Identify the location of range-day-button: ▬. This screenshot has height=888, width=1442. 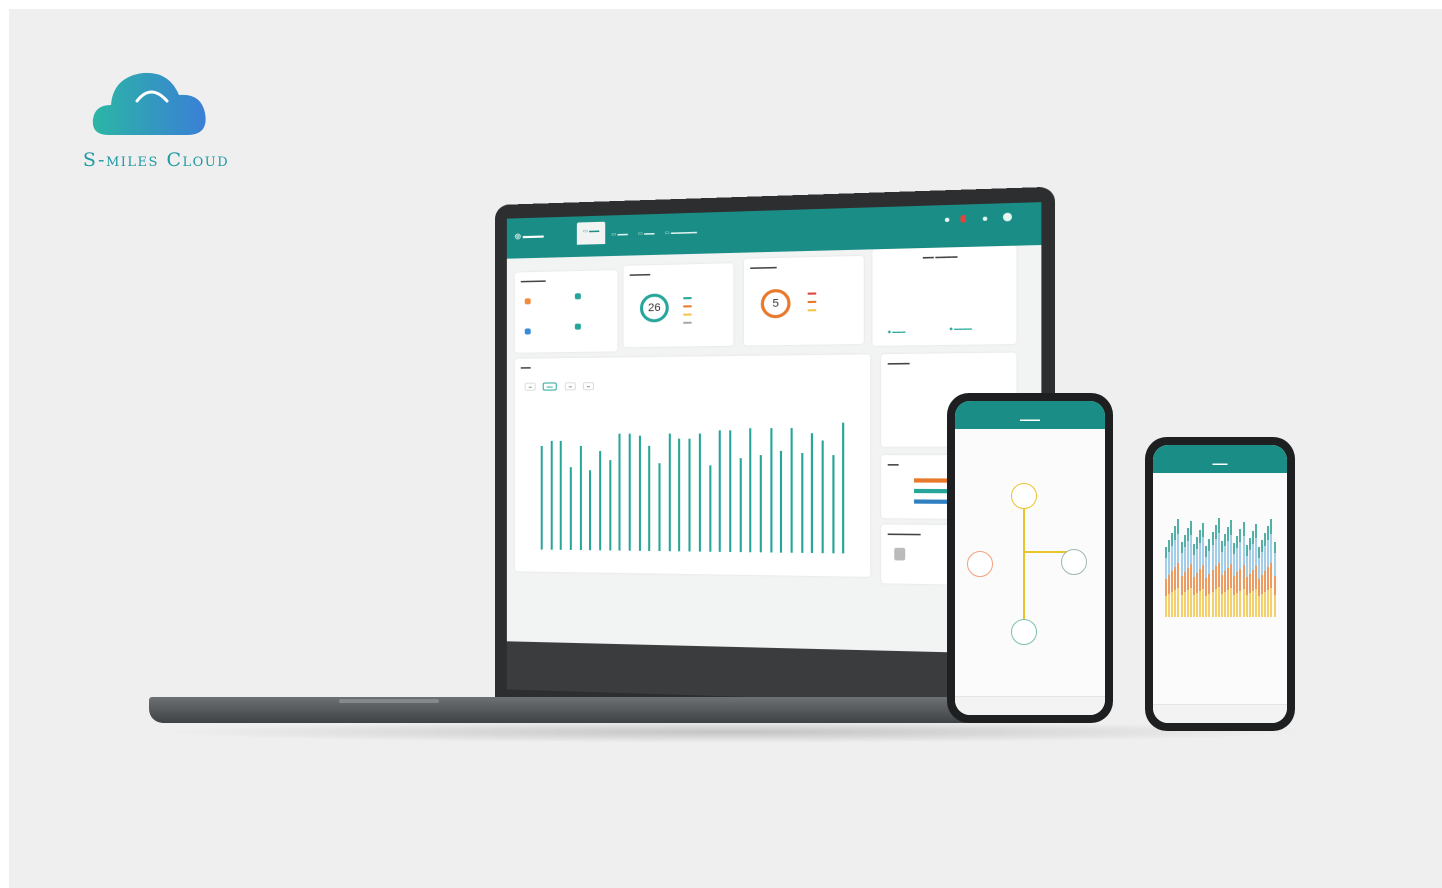
(530, 386).